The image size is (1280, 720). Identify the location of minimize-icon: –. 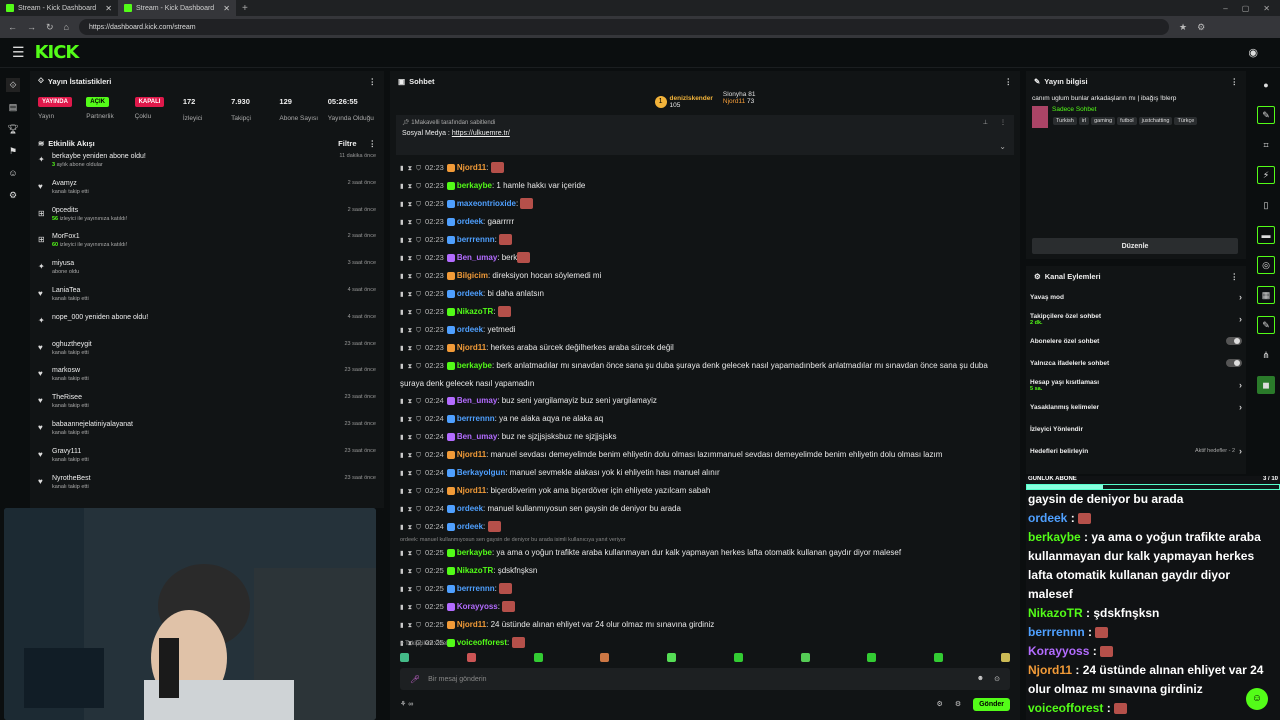
(1225, 8).